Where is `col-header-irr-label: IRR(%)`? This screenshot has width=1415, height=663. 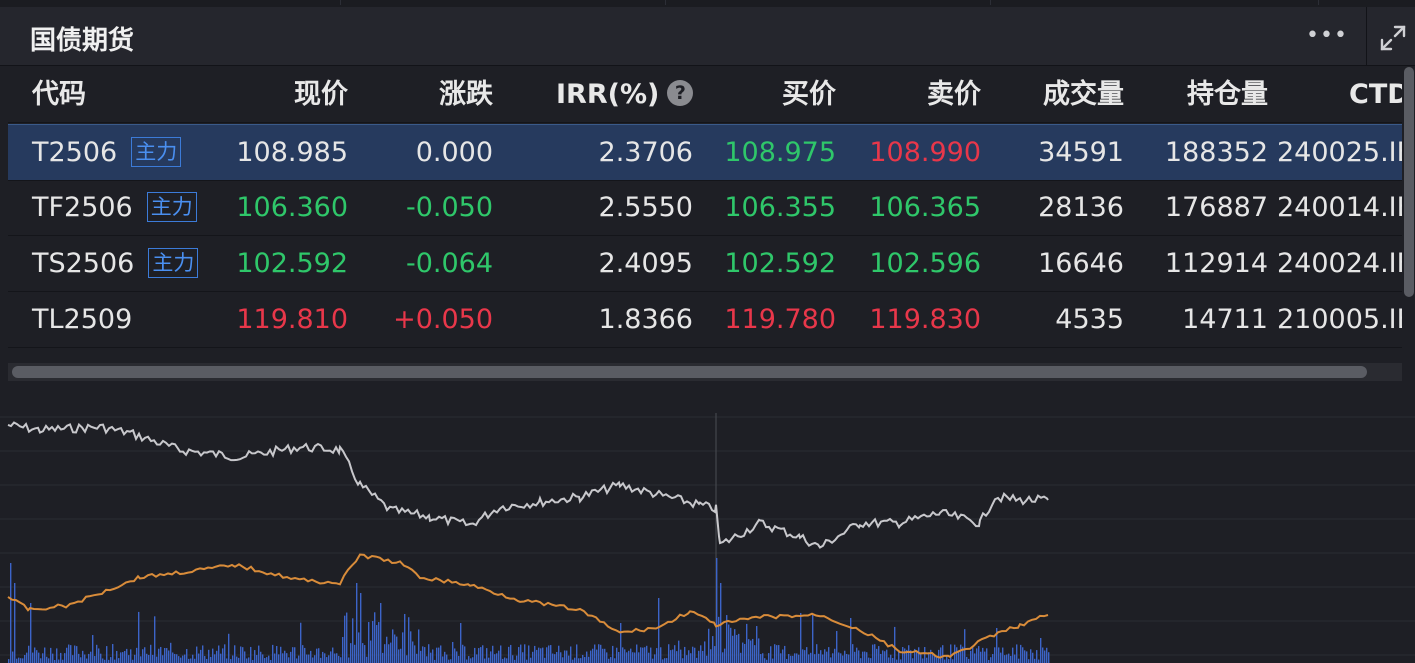 col-header-irr-label: IRR(%) is located at coordinates (608, 94).